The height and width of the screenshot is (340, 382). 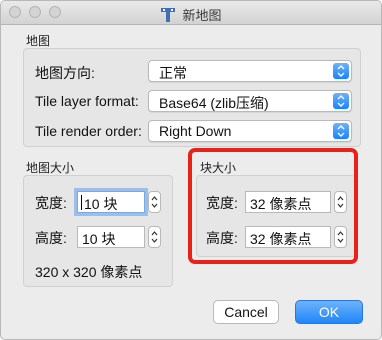 What do you see at coordinates (38, 41) in the screenshot?
I see `map-group-label: 地图` at bounding box center [38, 41].